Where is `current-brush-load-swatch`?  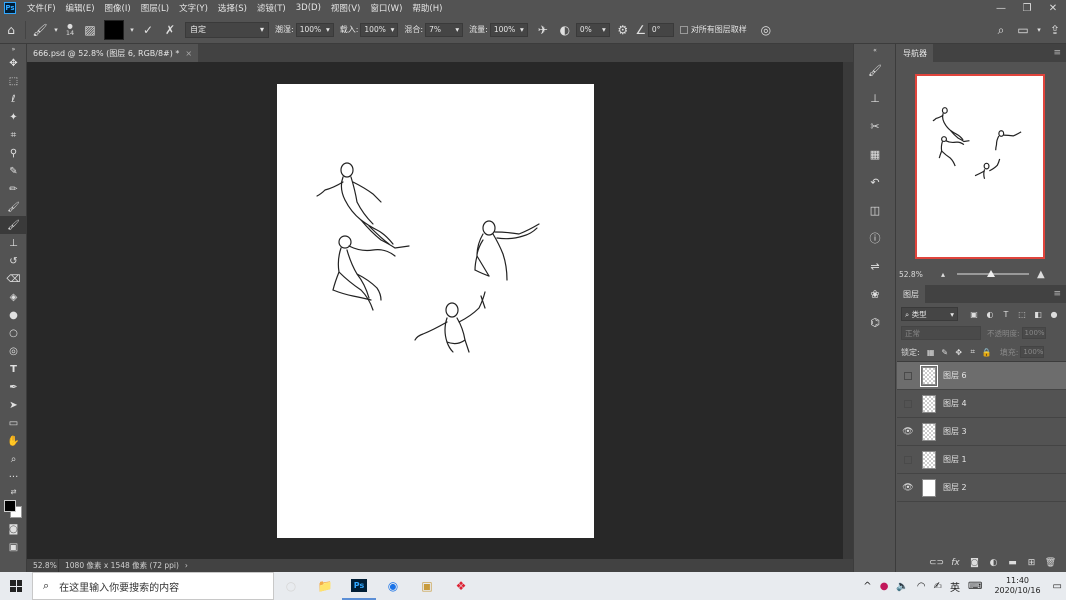 current-brush-load-swatch is located at coordinates (114, 29).